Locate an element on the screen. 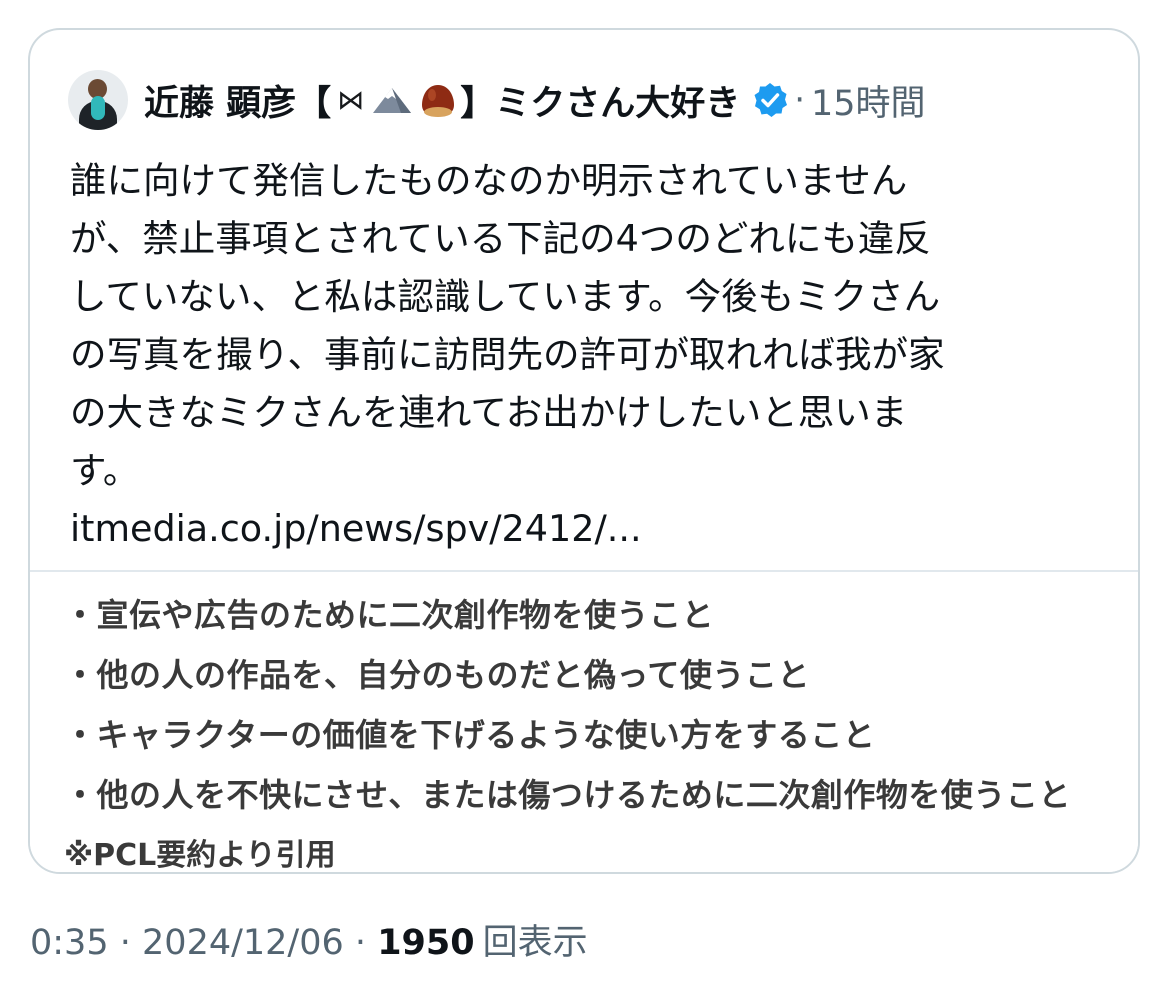 This screenshot has width=1170, height=991. image-citation: ※PCL要約より引用 is located at coordinates (200, 855).